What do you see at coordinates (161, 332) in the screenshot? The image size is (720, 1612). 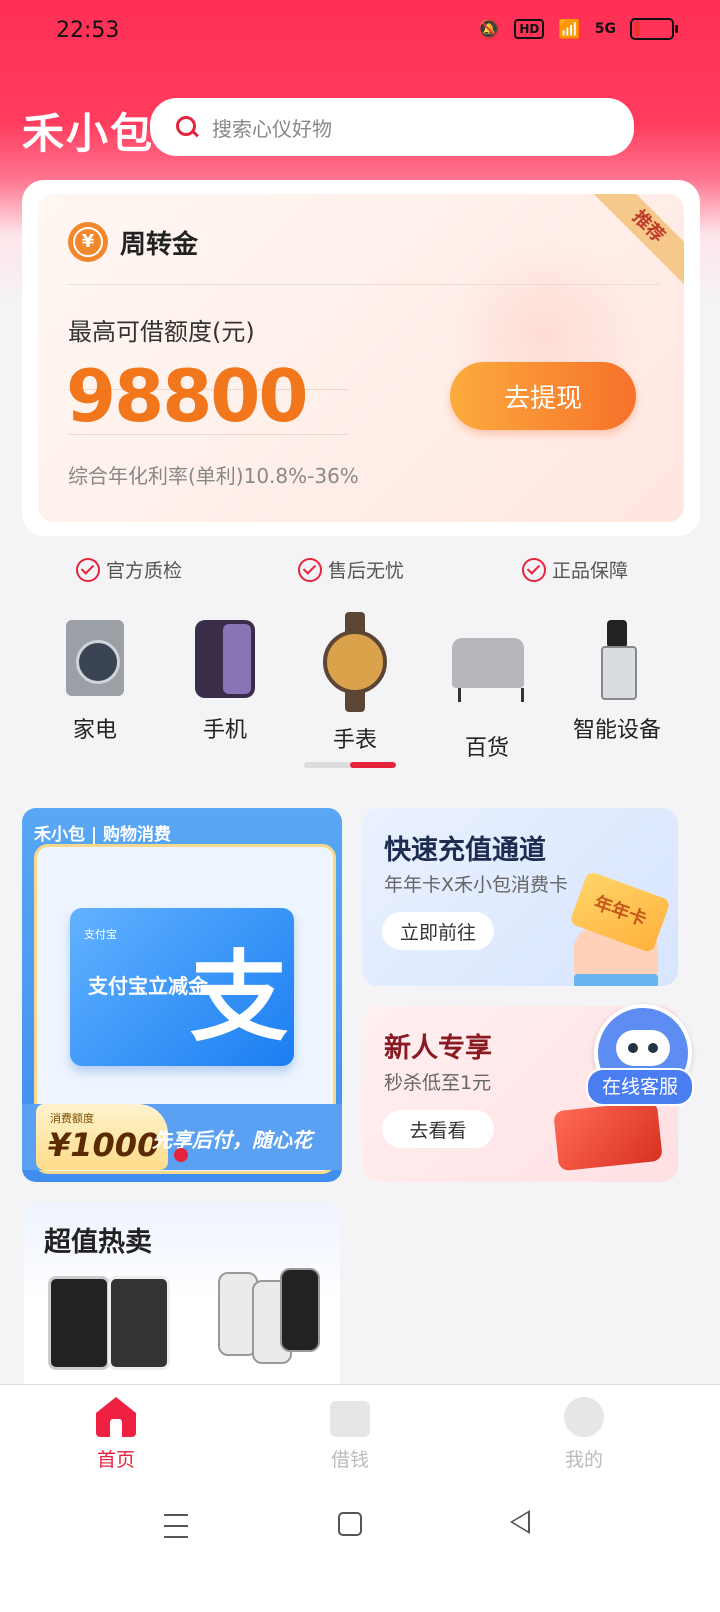 I see `limit-label: 最高可借额度(元)` at bounding box center [161, 332].